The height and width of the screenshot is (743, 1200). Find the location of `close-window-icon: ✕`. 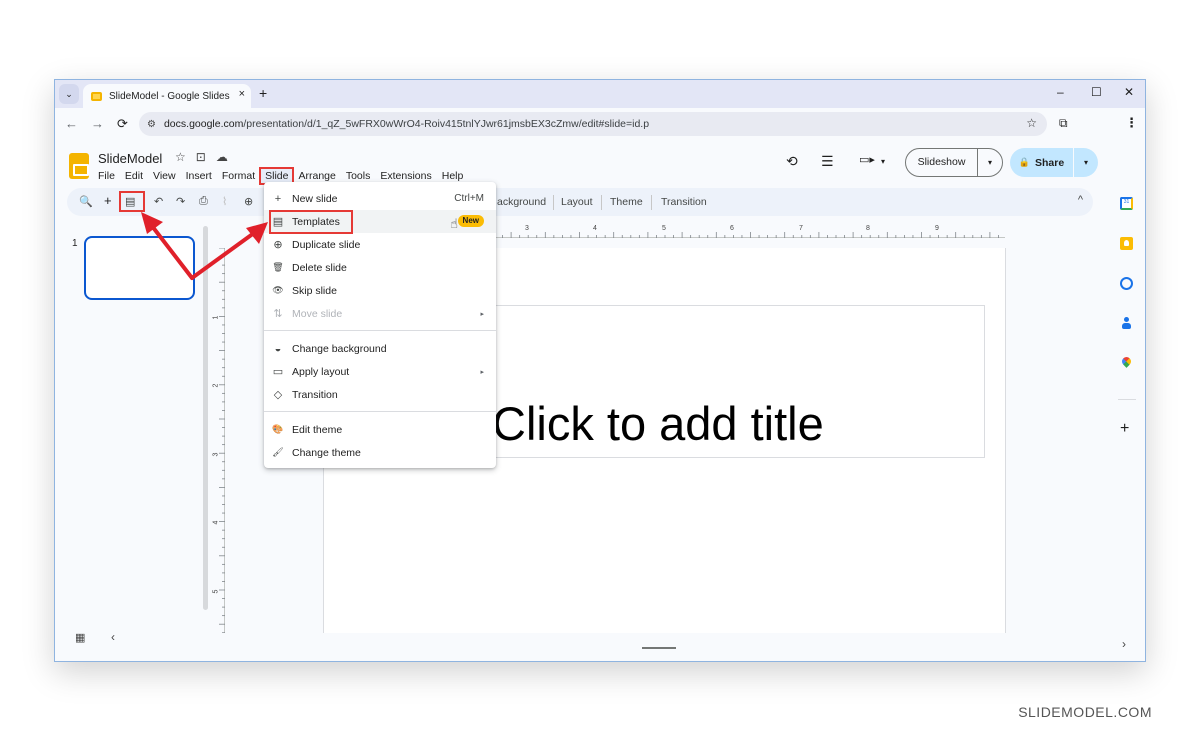

close-window-icon: ✕ is located at coordinates (1129, 92).